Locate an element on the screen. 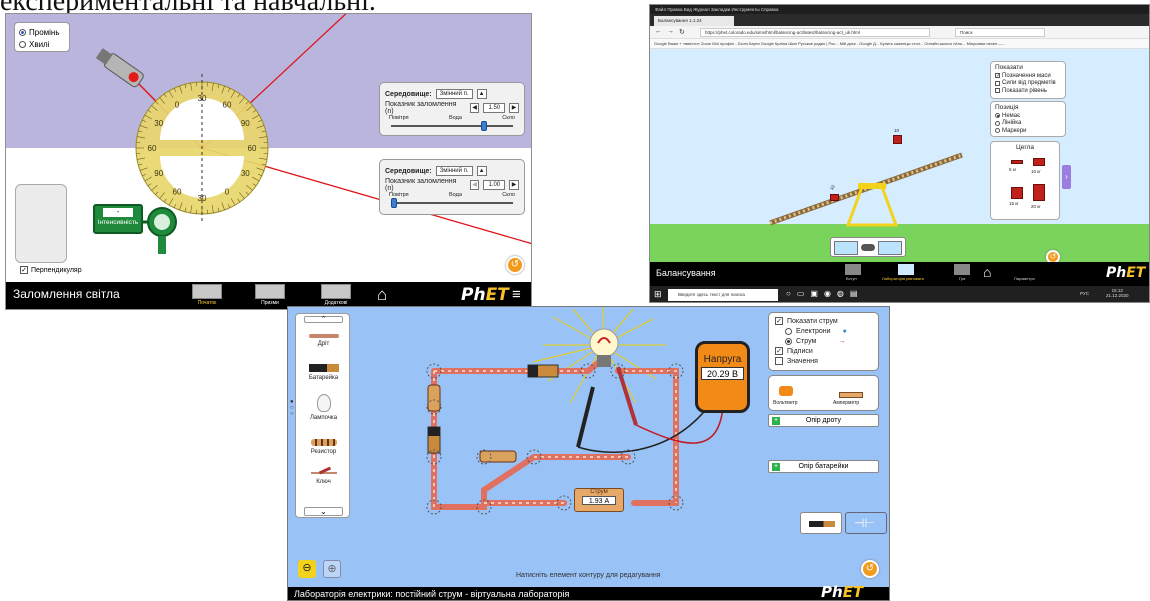  protractor-label: 90 is located at coordinates (158, 173).